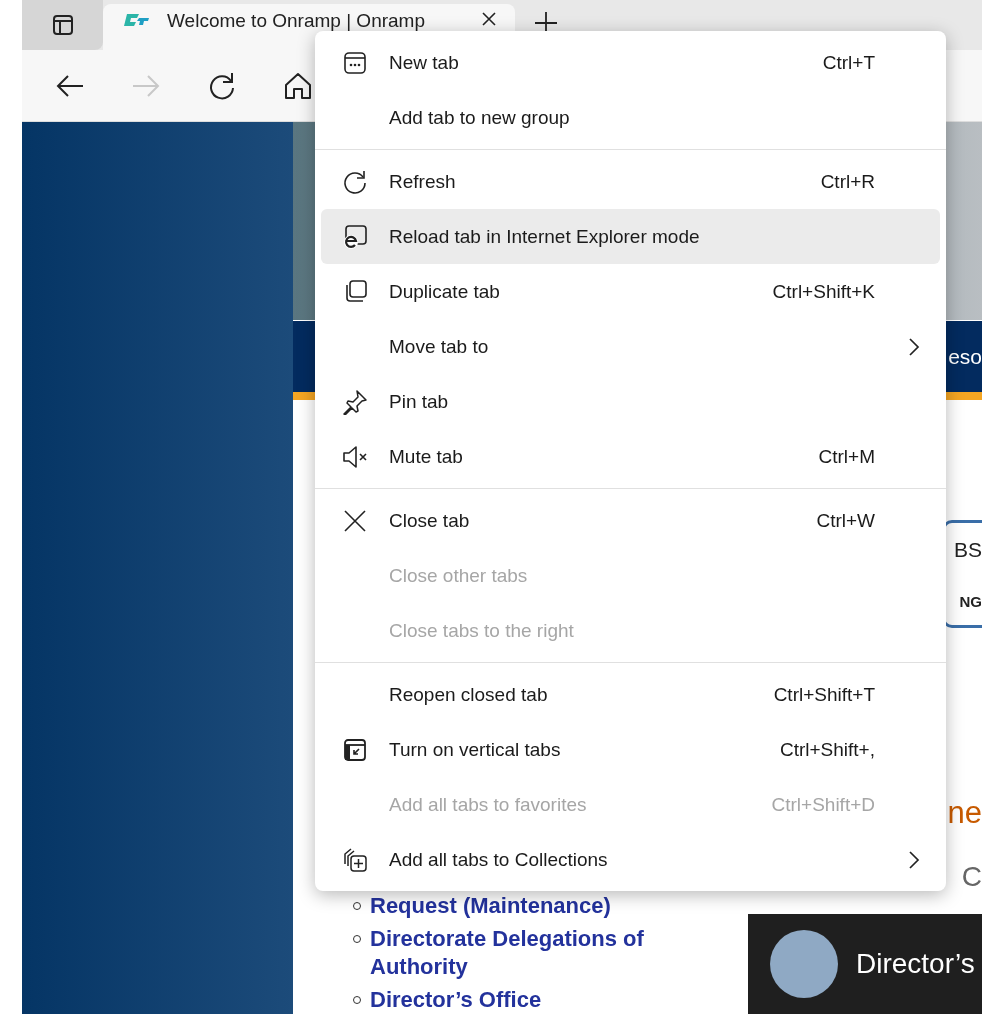 The height and width of the screenshot is (1014, 982). What do you see at coordinates (510, 953) in the screenshot?
I see `page-link: Directorate Delegations of Authority` at bounding box center [510, 953].